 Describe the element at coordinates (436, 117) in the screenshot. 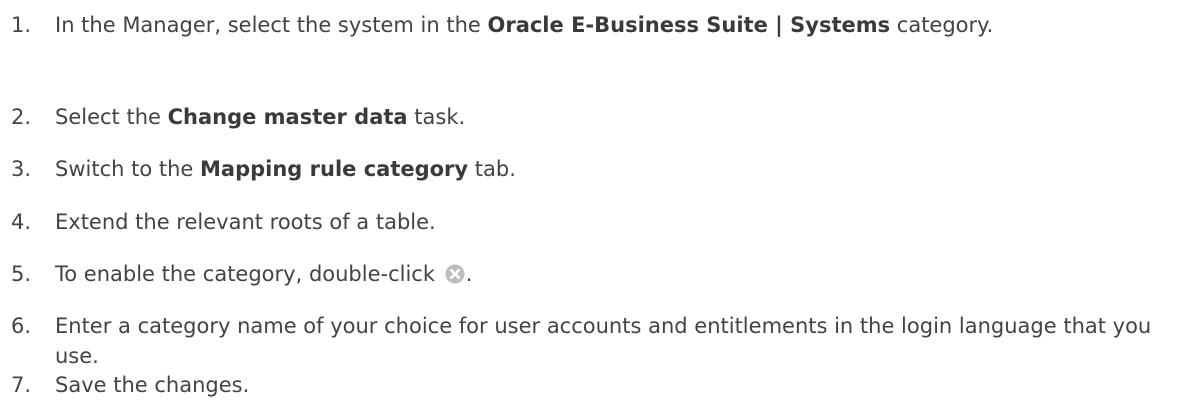

I see `step-text-after: task.` at that location.